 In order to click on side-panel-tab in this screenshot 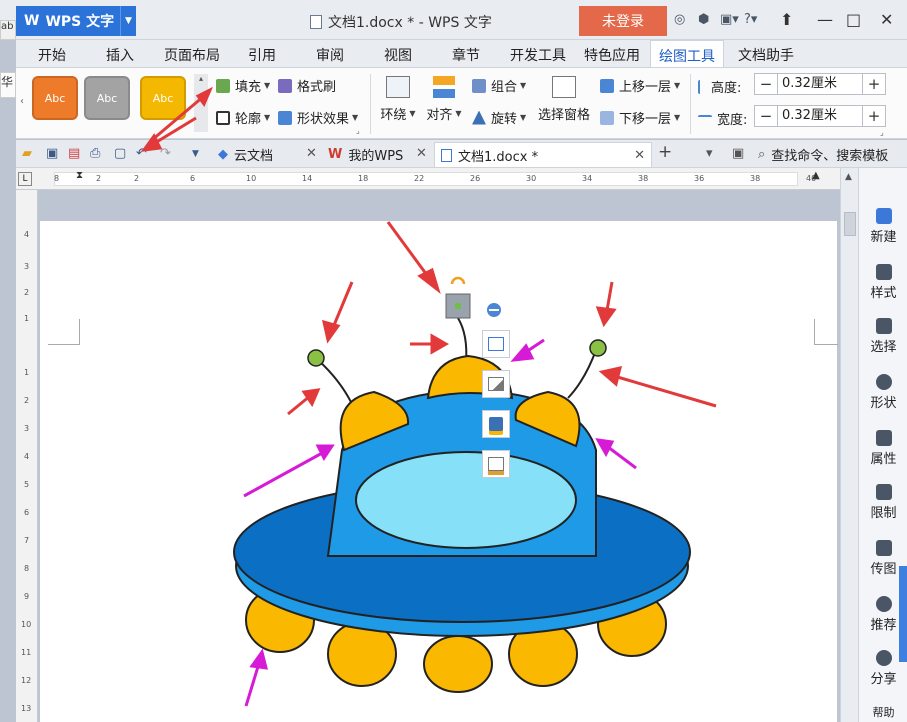, I will do `click(903, 614)`.